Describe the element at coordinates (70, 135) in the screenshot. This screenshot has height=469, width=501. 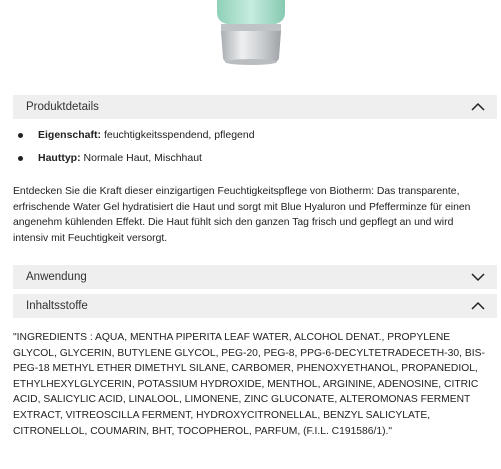
I see `bullet-key: Eigenschaft:` at that location.